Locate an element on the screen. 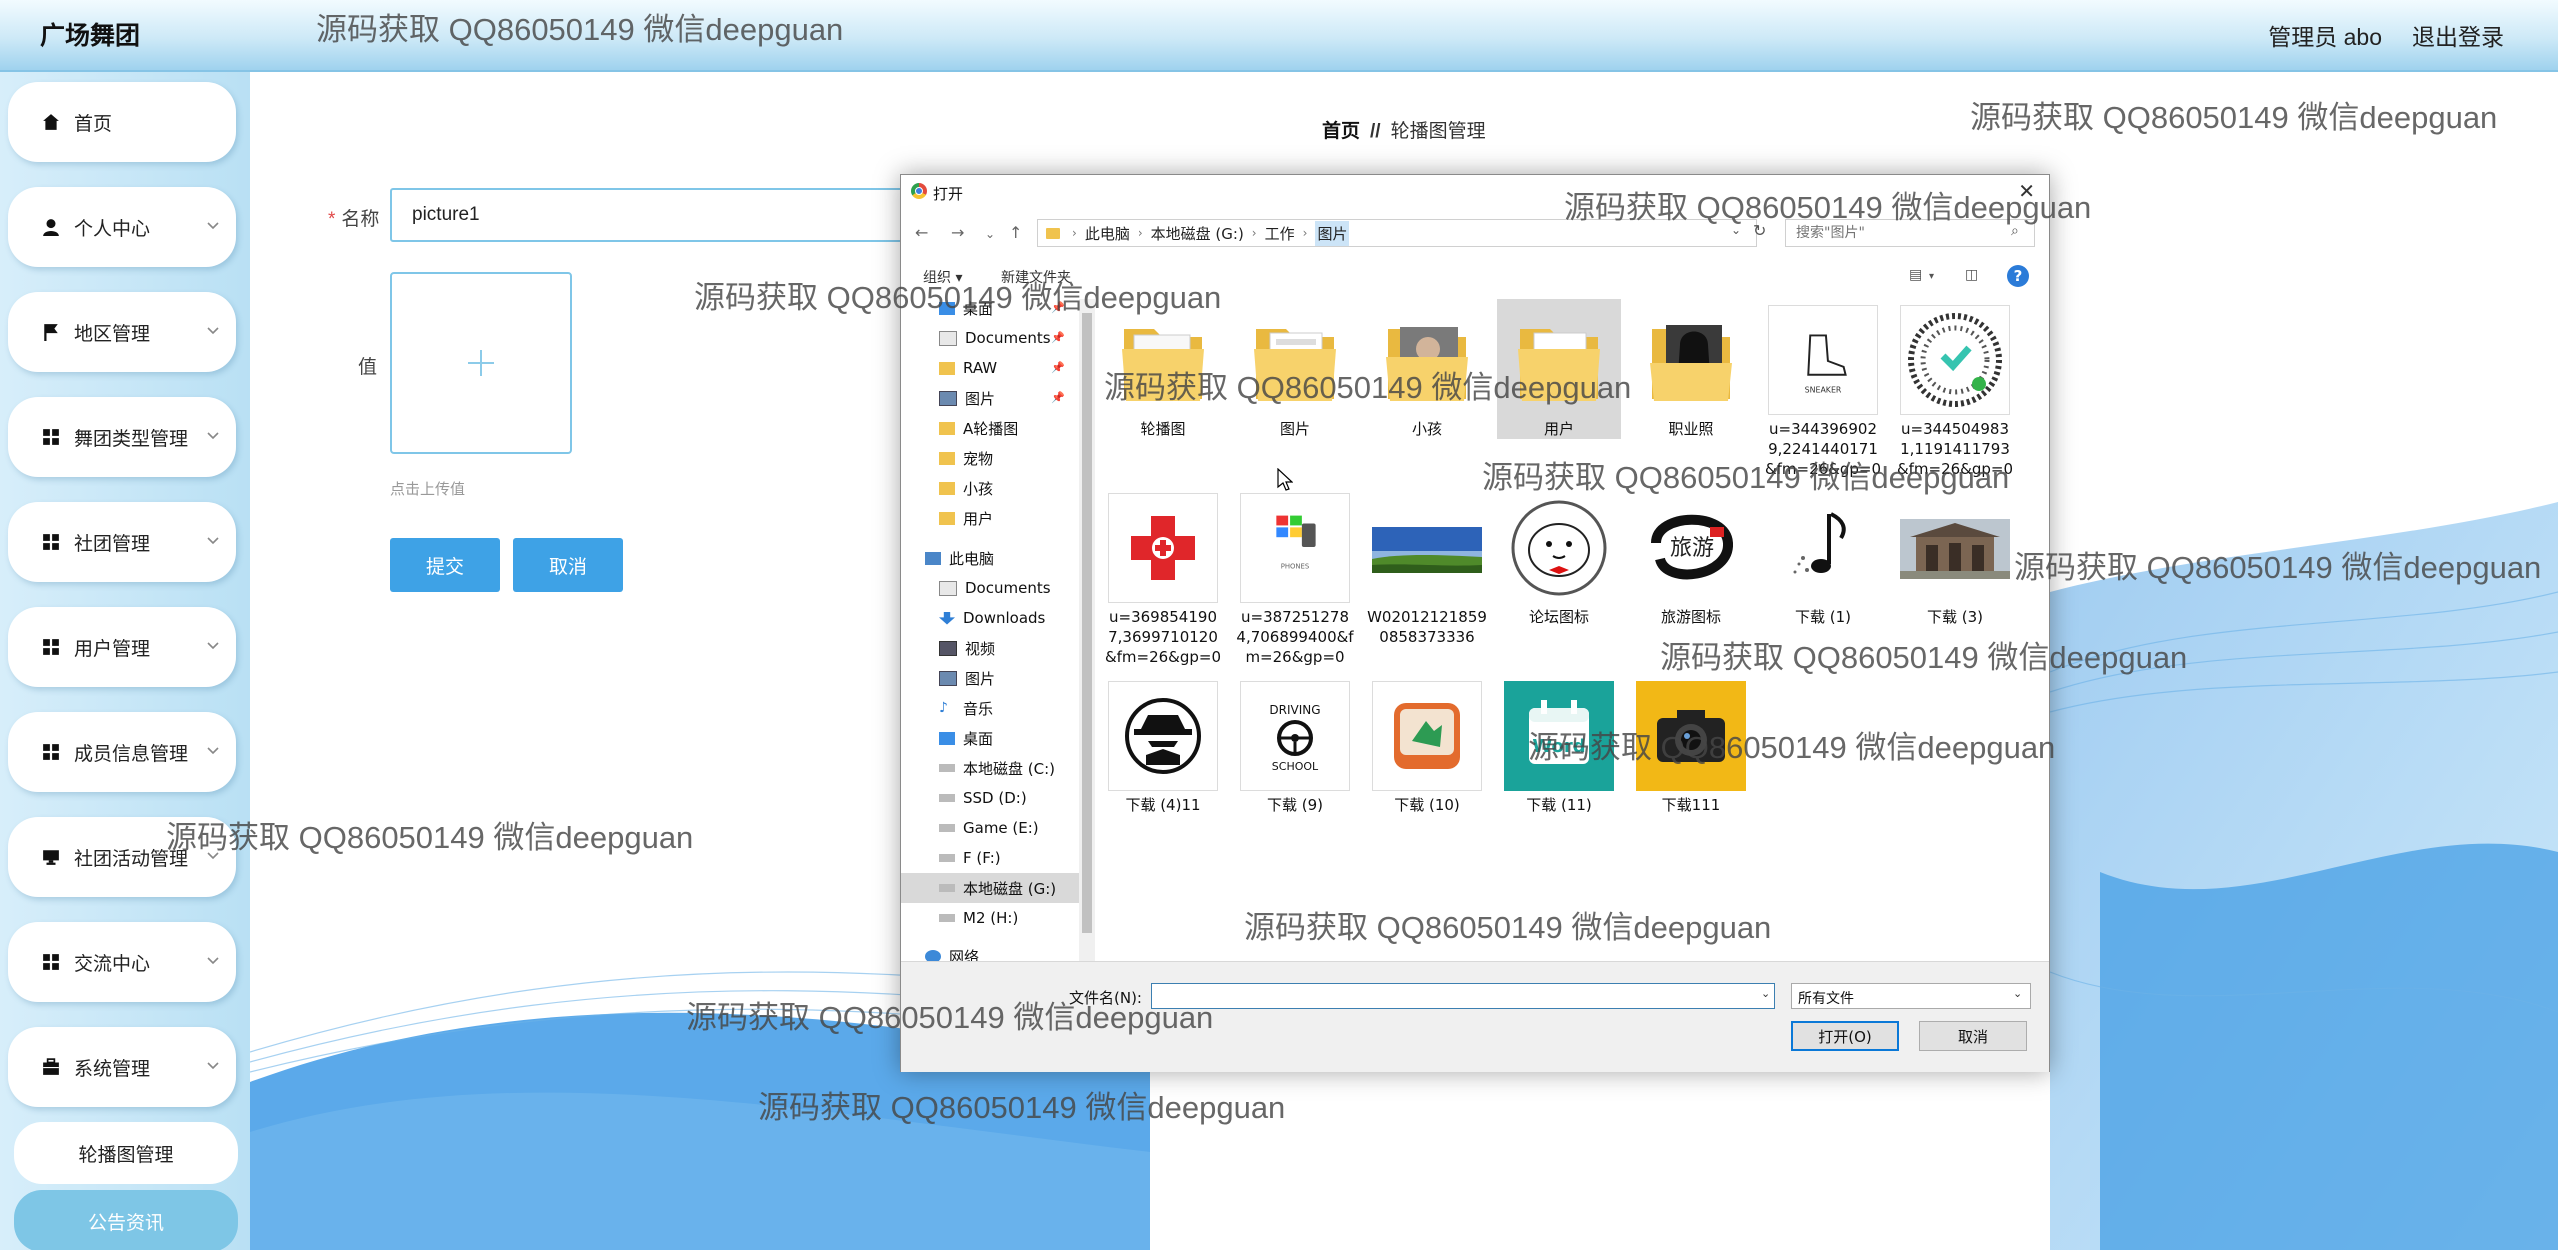 The width and height of the screenshot is (2558, 1250). recent-locations-icon: ⌄ is located at coordinates (990, 234).